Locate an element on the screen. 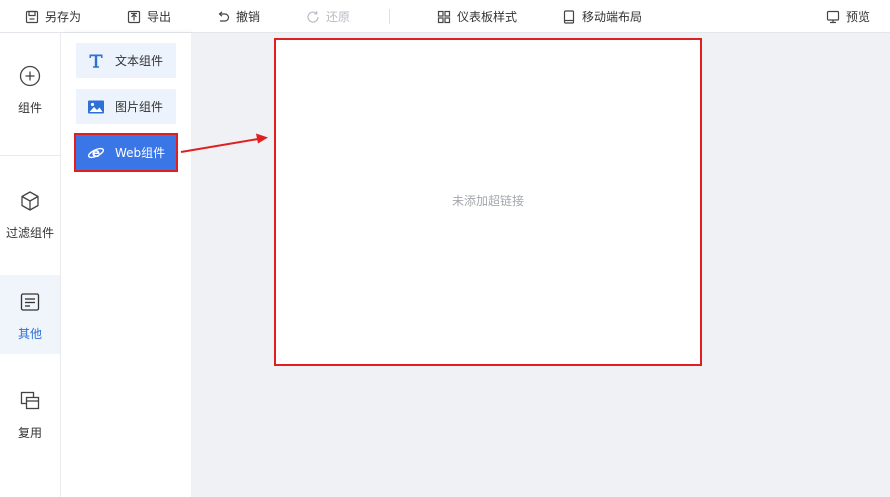 The width and height of the screenshot is (890, 497). dashboard-style-button: 仪表板样式 is located at coordinates (477, 16).